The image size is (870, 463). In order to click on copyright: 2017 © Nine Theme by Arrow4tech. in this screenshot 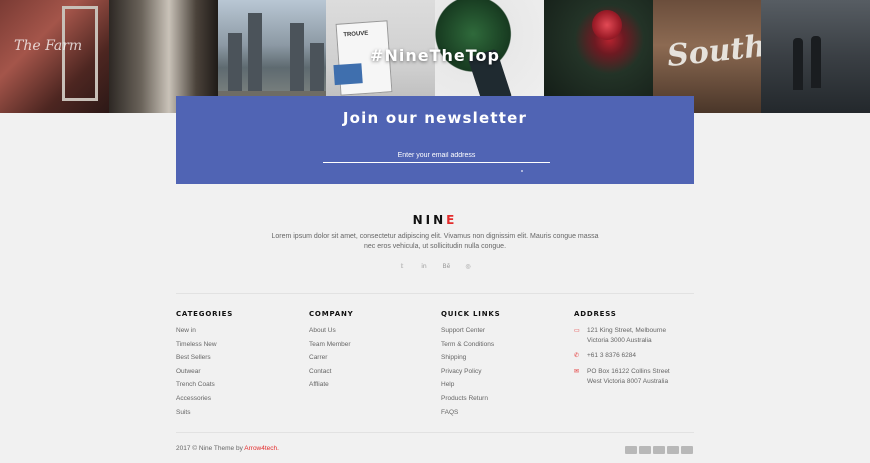, I will do `click(227, 448)`.